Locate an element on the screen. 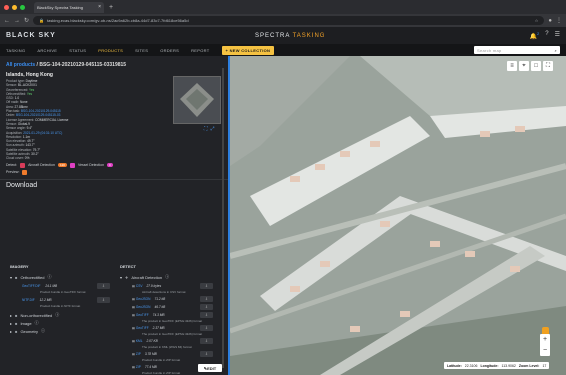  file-name: CSV is located at coordinates (139, 286).